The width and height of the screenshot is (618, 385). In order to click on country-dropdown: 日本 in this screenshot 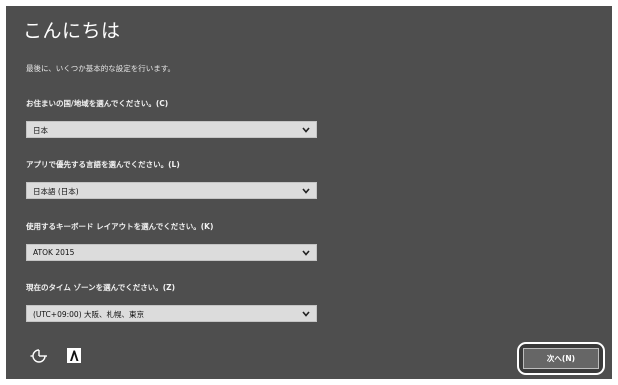, I will do `click(171, 129)`.